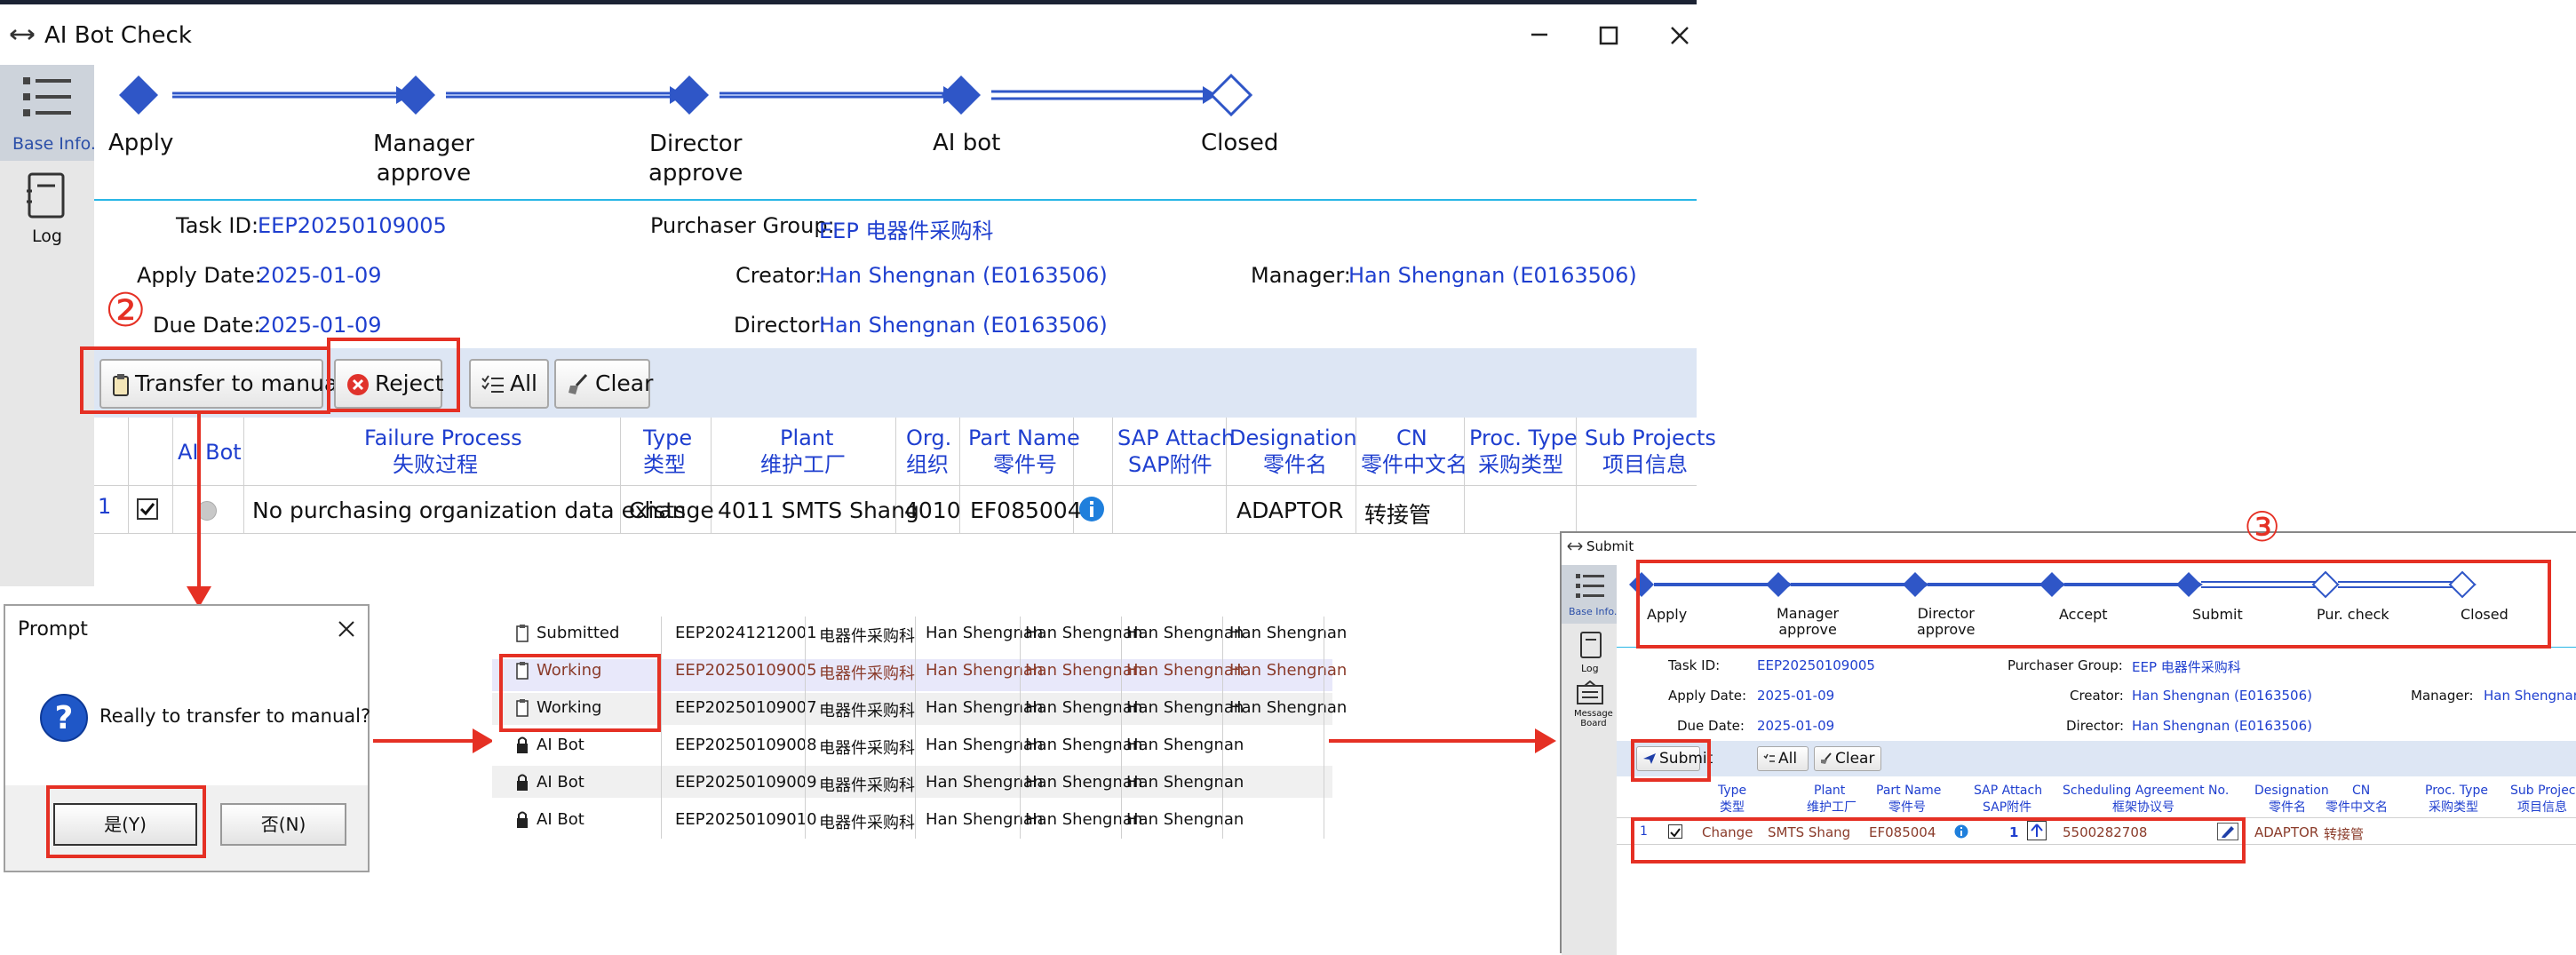 This screenshot has height=955, width=2576. Describe the element at coordinates (205, 380) in the screenshot. I see `highlight-transfer-button` at that location.